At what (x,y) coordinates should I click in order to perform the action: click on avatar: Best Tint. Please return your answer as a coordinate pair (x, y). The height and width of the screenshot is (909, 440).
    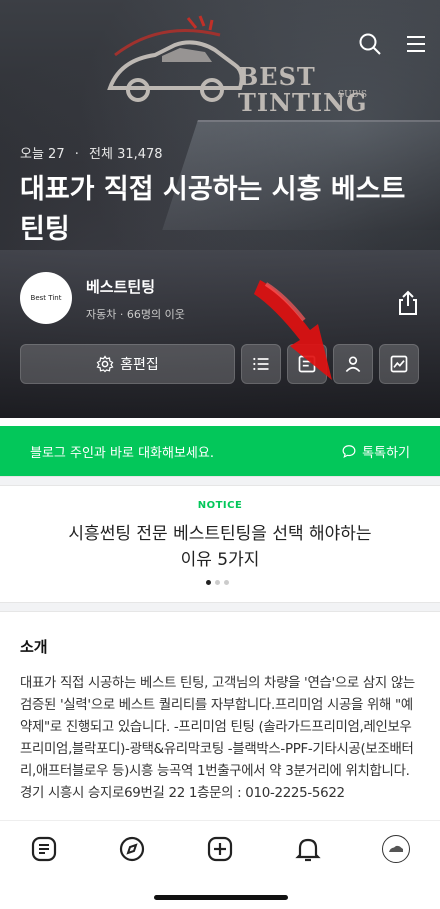
    Looking at the image, I should click on (46, 298).